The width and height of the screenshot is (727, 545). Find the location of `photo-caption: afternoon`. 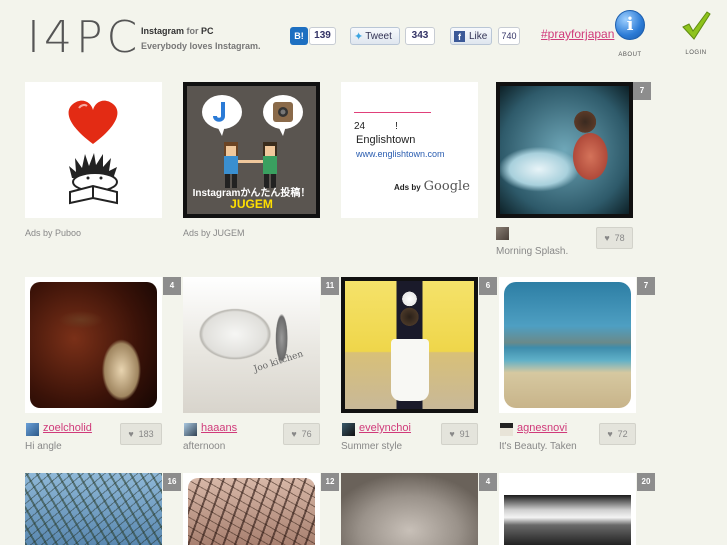

photo-caption: afternoon is located at coordinates (204, 446).